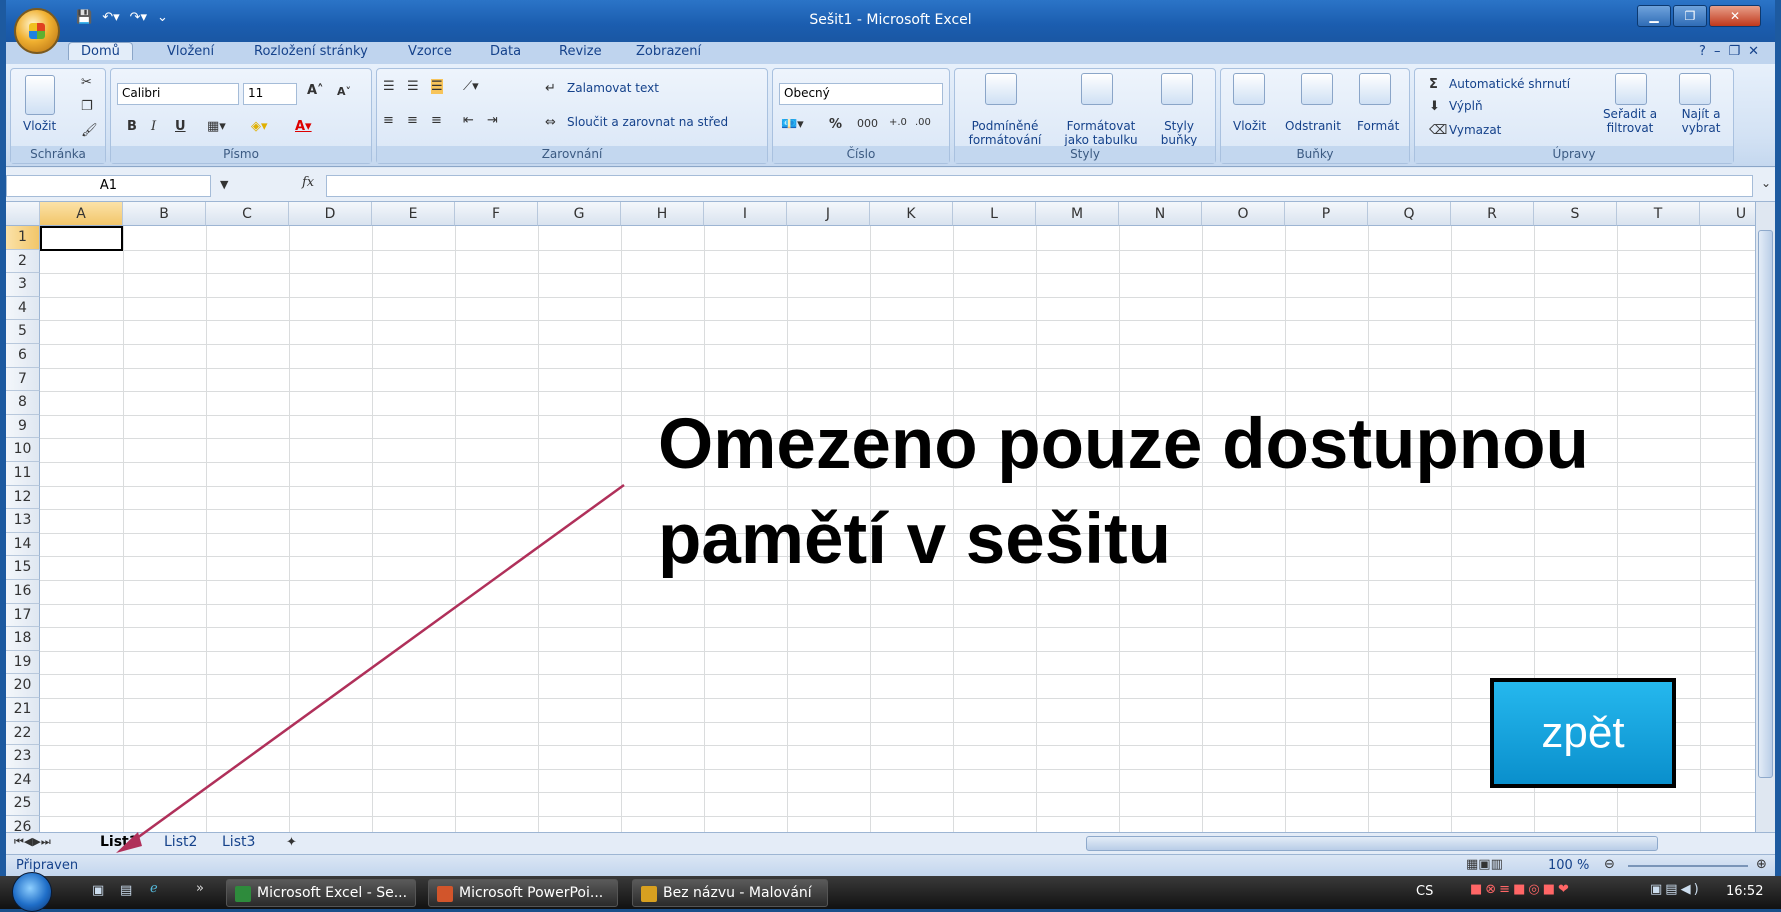 The image size is (1781, 912). What do you see at coordinates (505, 51) in the screenshot?
I see `tab-data: Data` at bounding box center [505, 51].